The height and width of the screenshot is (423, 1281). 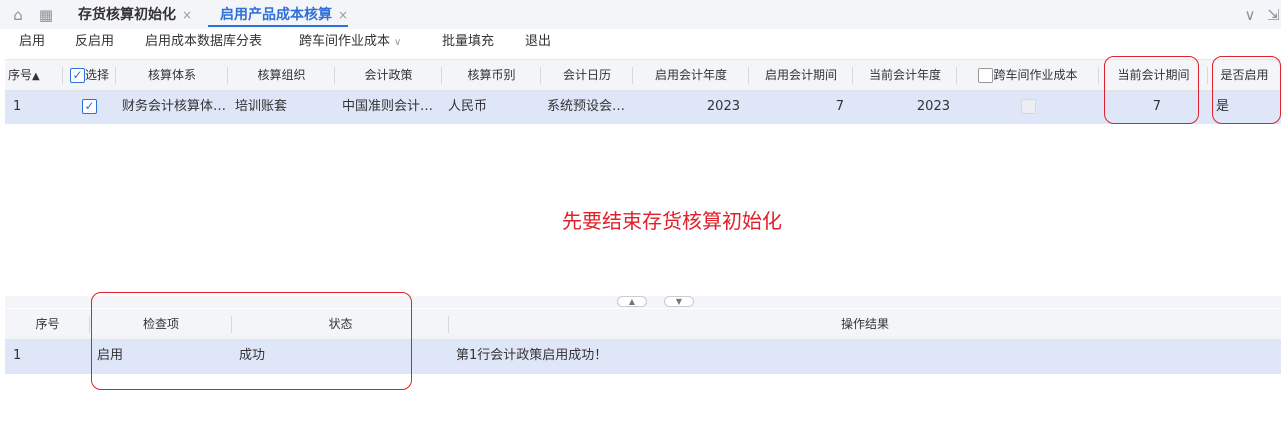 I want to click on col-policy: 会计政策, so click(x=388, y=75).